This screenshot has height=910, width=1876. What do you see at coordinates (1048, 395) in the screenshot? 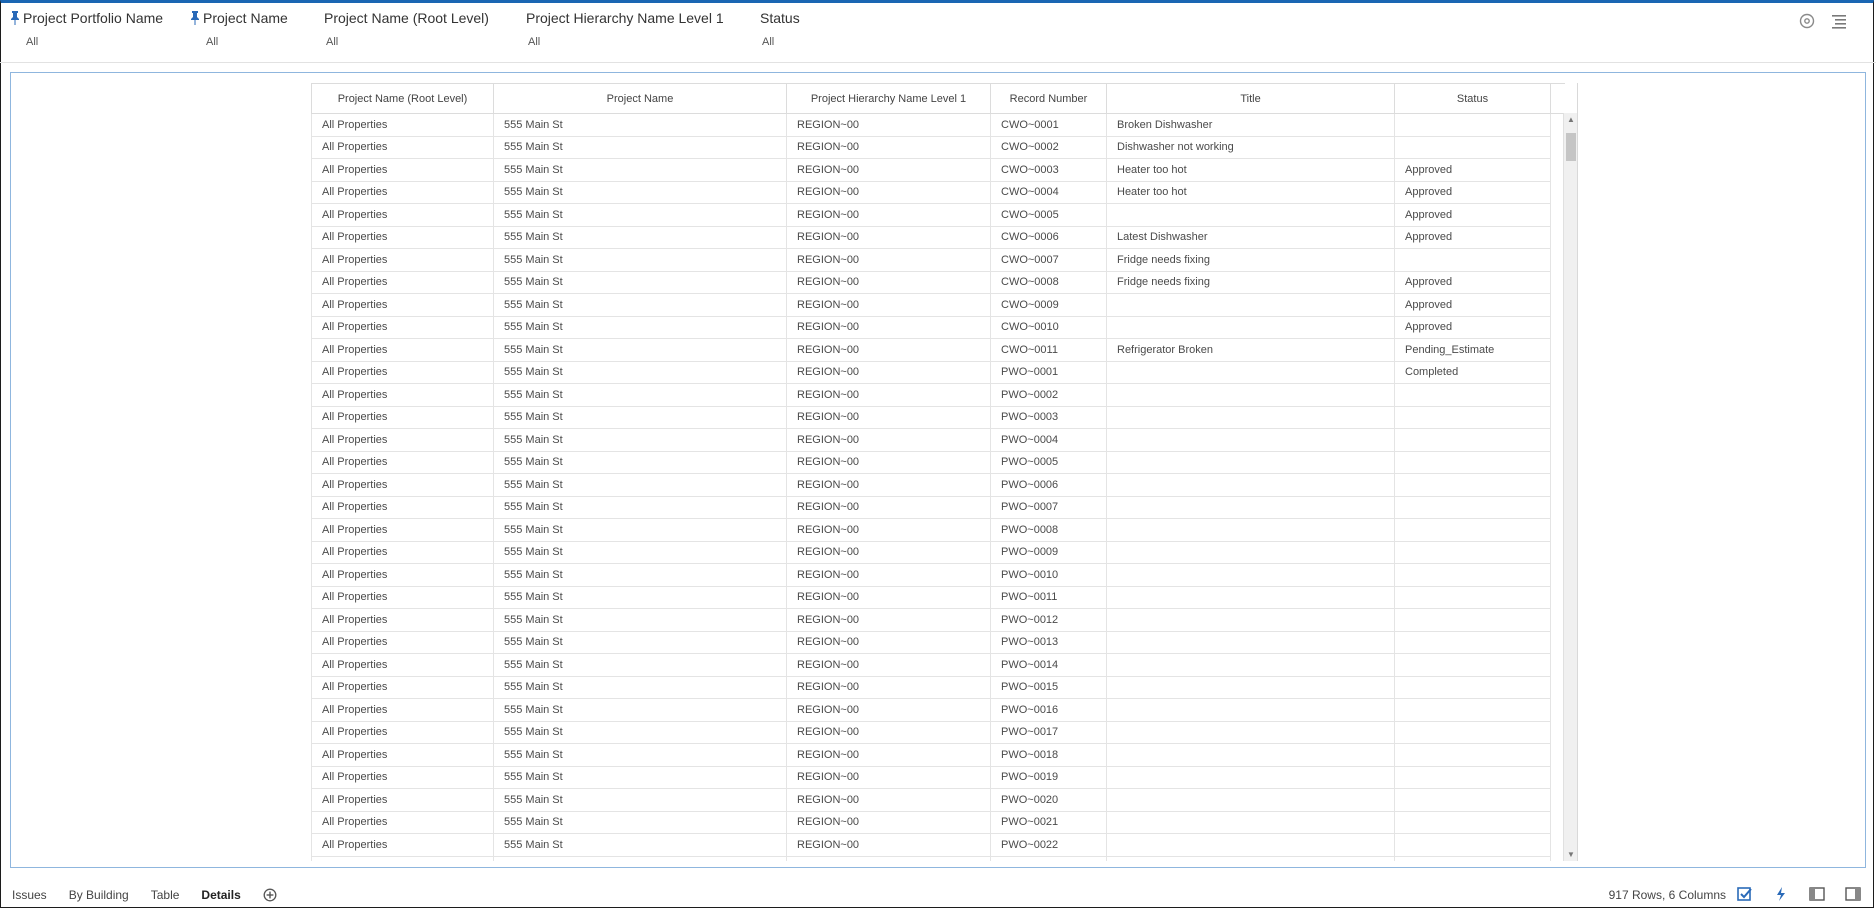
I see `table-cell: PWO~0002` at bounding box center [1048, 395].